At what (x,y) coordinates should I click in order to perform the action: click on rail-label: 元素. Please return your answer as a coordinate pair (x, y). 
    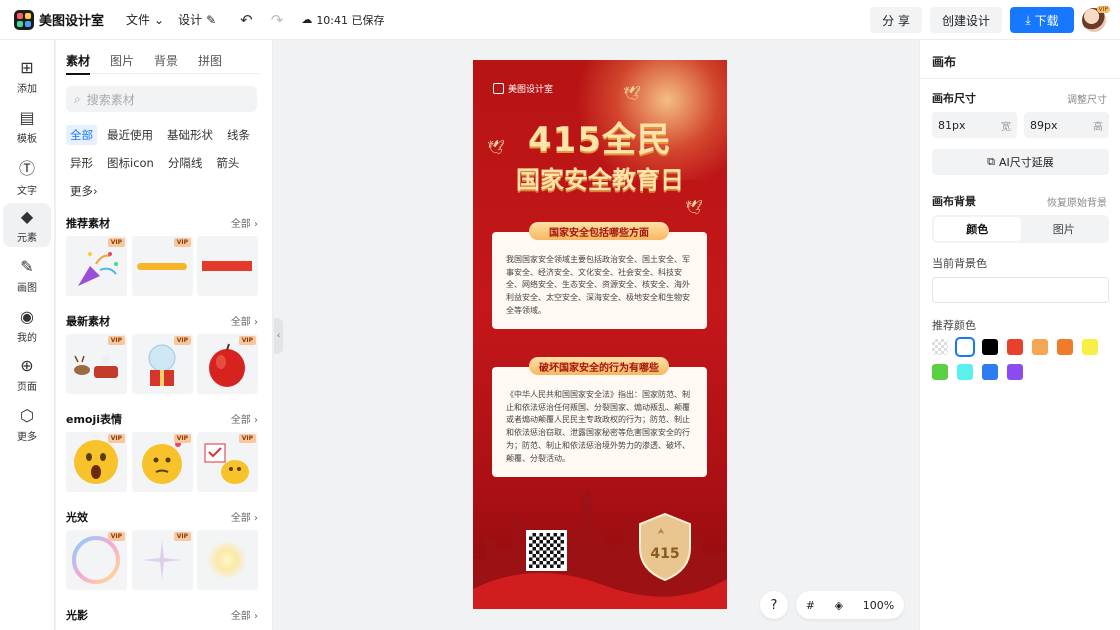
    Looking at the image, I should click on (27, 238).